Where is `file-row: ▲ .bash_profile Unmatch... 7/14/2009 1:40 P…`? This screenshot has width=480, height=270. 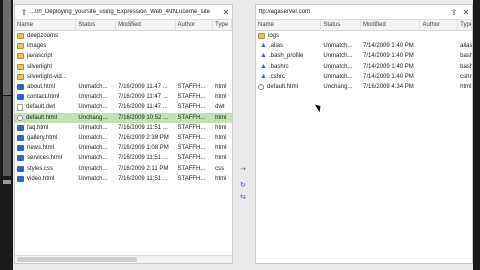
file-row: ▲ .bash_profile Unmatch... 7/14/2009 1:40 P… is located at coordinates (364, 56).